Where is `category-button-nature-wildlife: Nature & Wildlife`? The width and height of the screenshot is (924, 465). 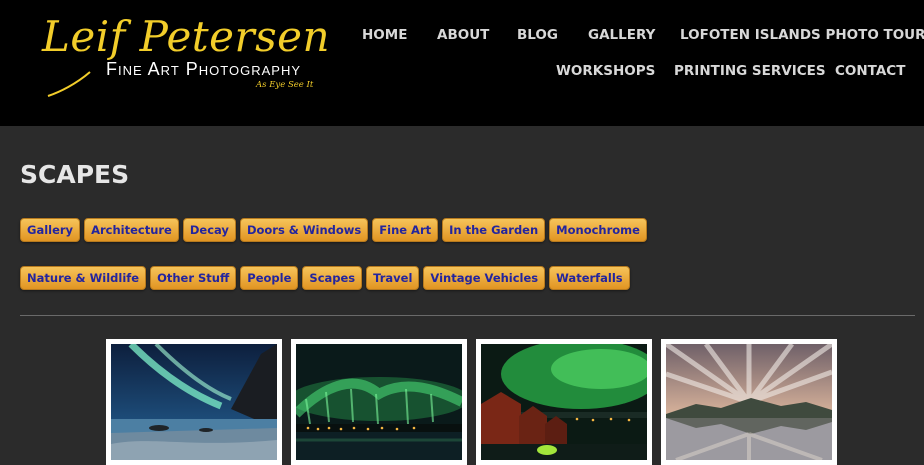 category-button-nature-wildlife: Nature & Wildlife is located at coordinates (83, 278).